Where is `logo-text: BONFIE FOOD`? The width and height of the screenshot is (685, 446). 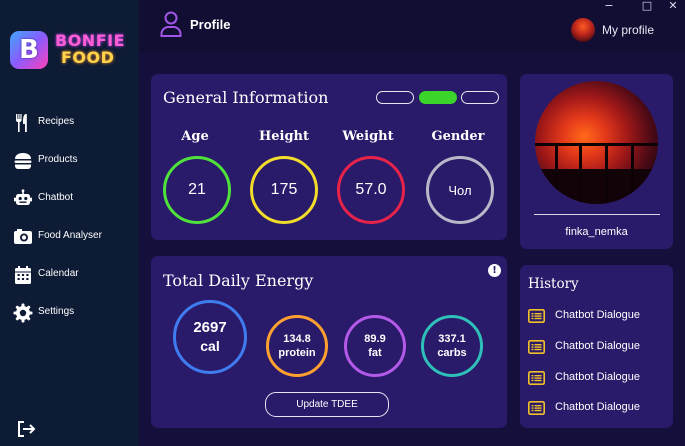 logo-text: BONFIE FOOD is located at coordinates (90, 49).